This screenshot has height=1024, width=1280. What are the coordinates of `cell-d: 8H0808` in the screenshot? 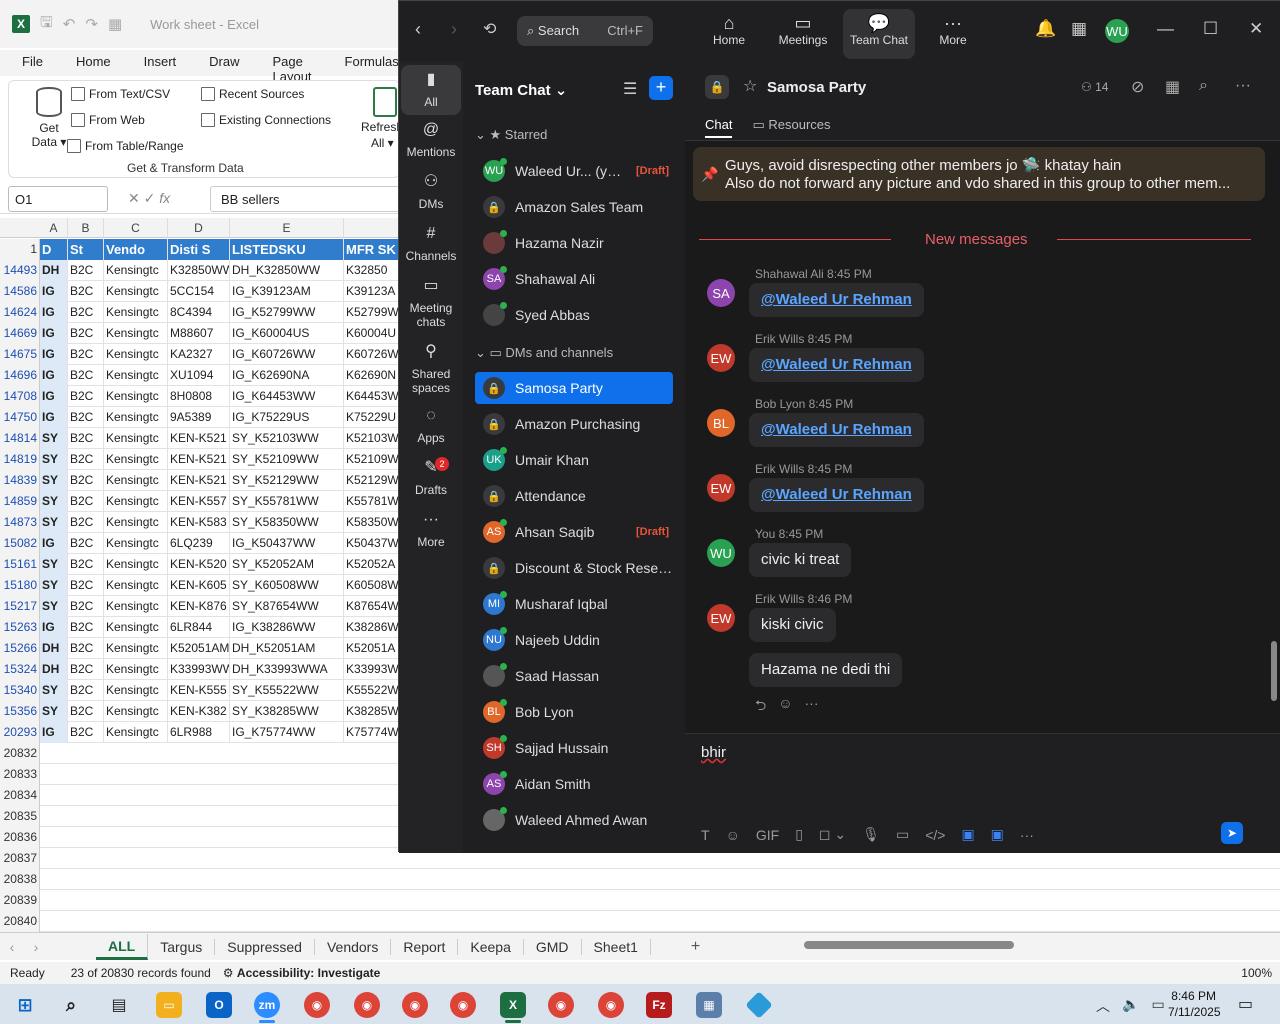 It's located at (199, 396).